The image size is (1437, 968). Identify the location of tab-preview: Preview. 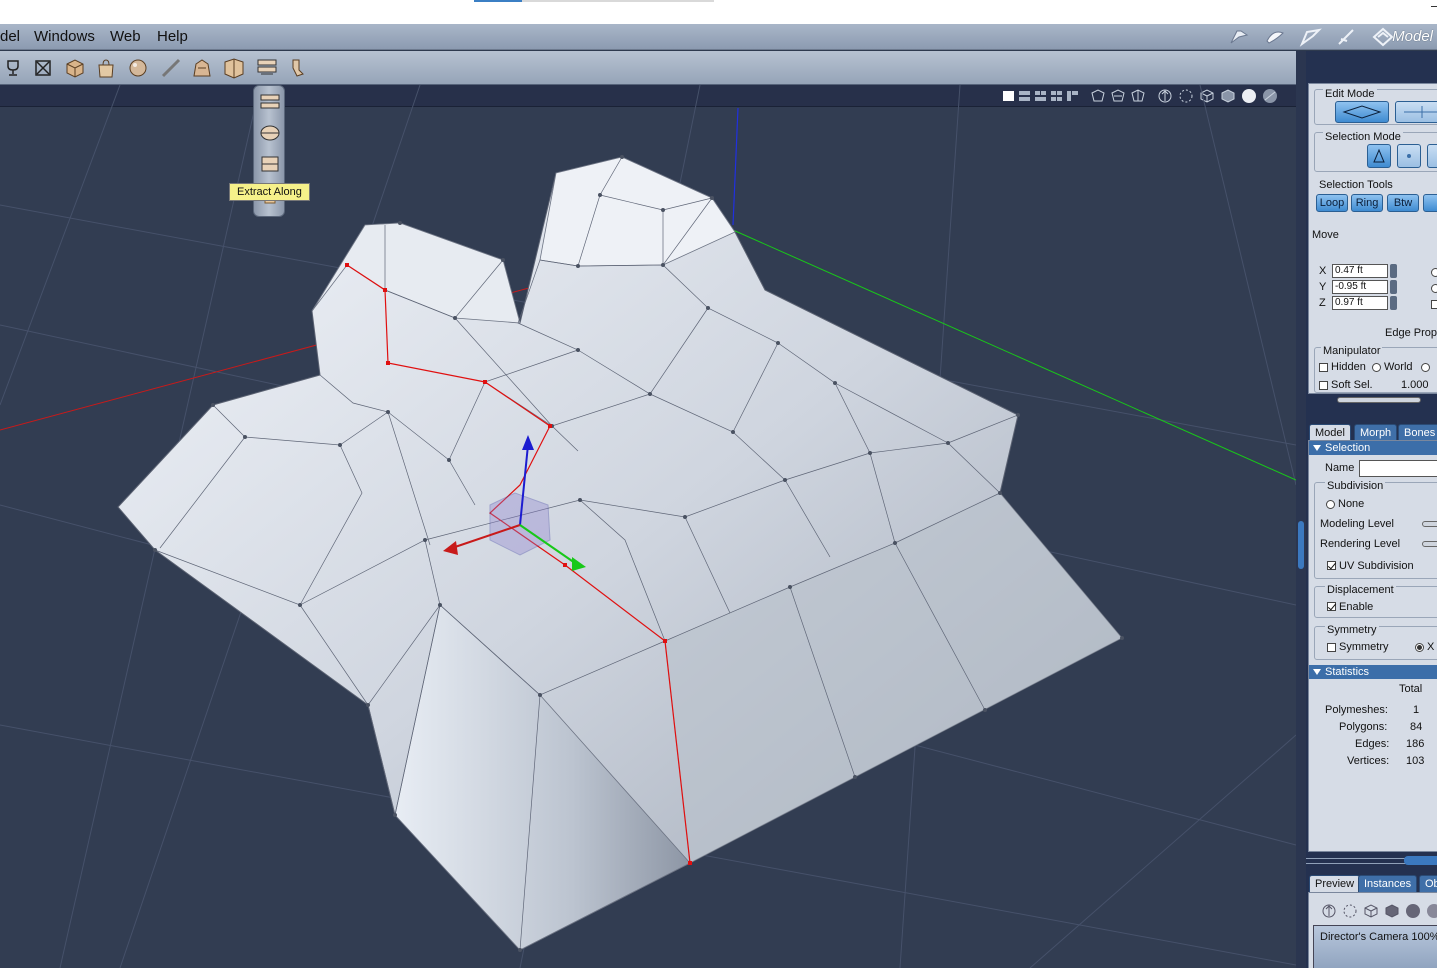
(1335, 883).